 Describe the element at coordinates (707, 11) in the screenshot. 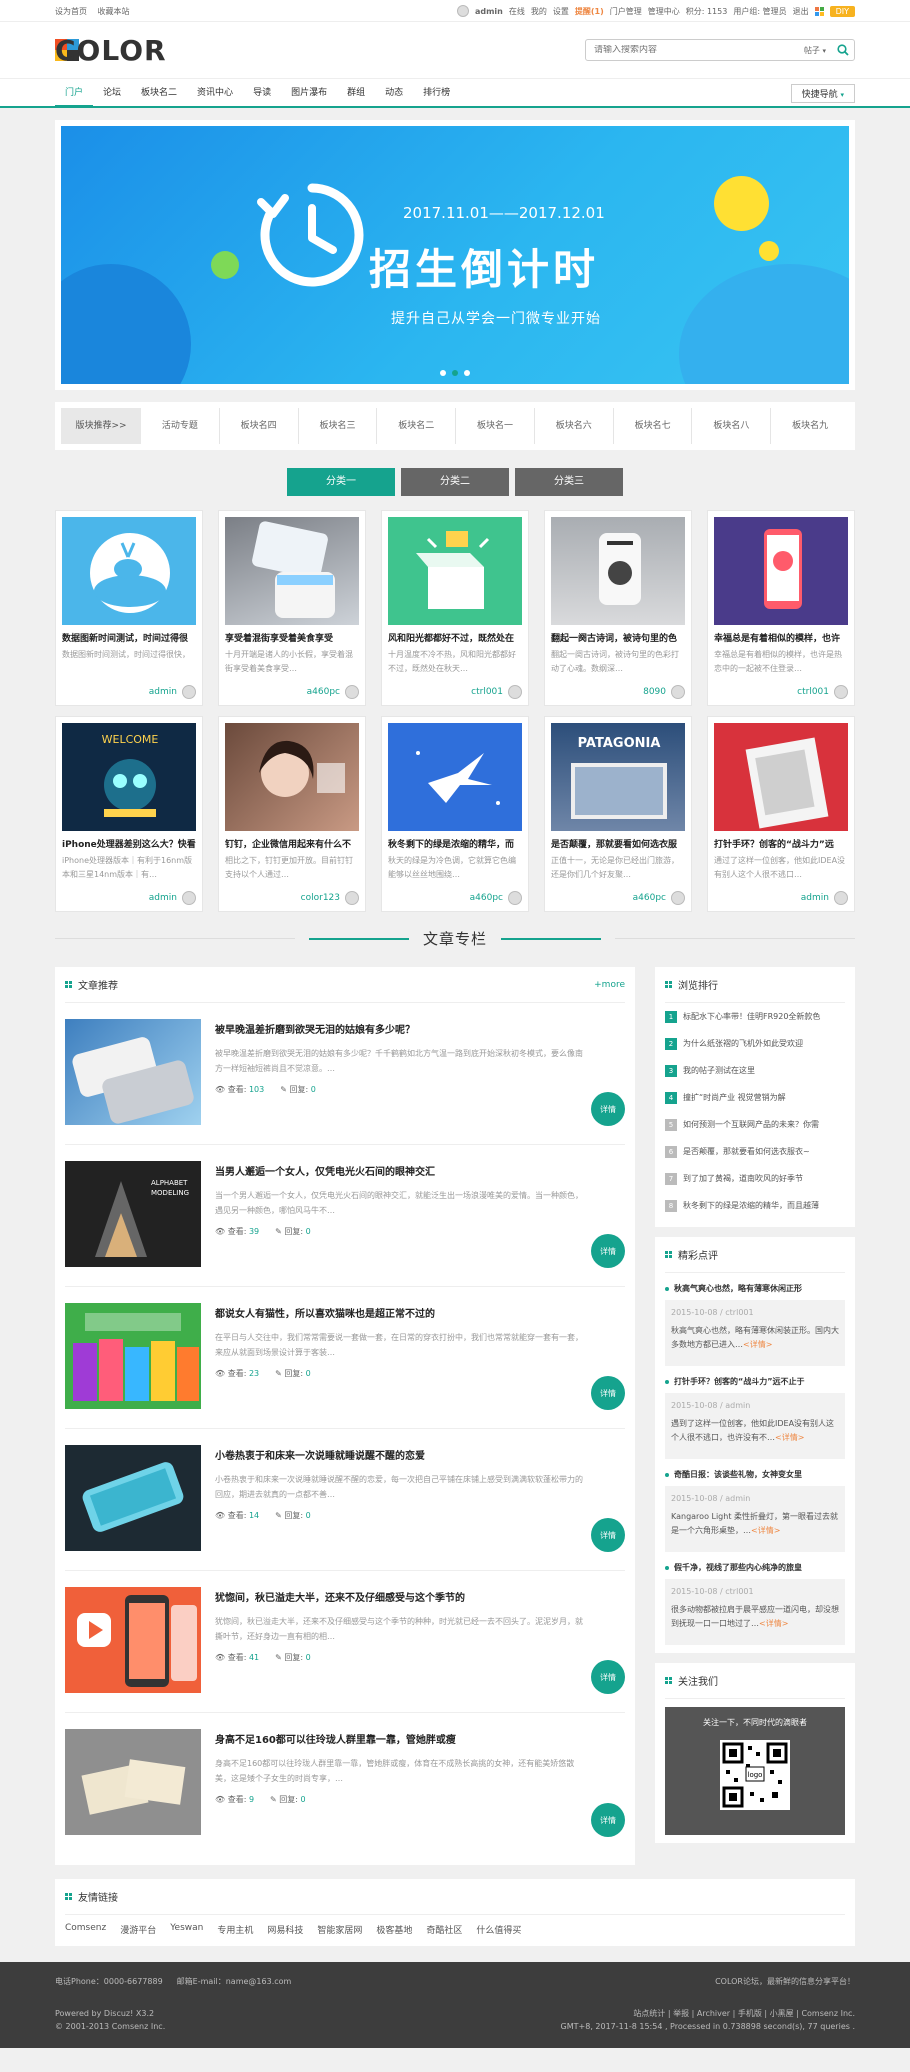

I see `points-menu: 积分: 1153` at that location.